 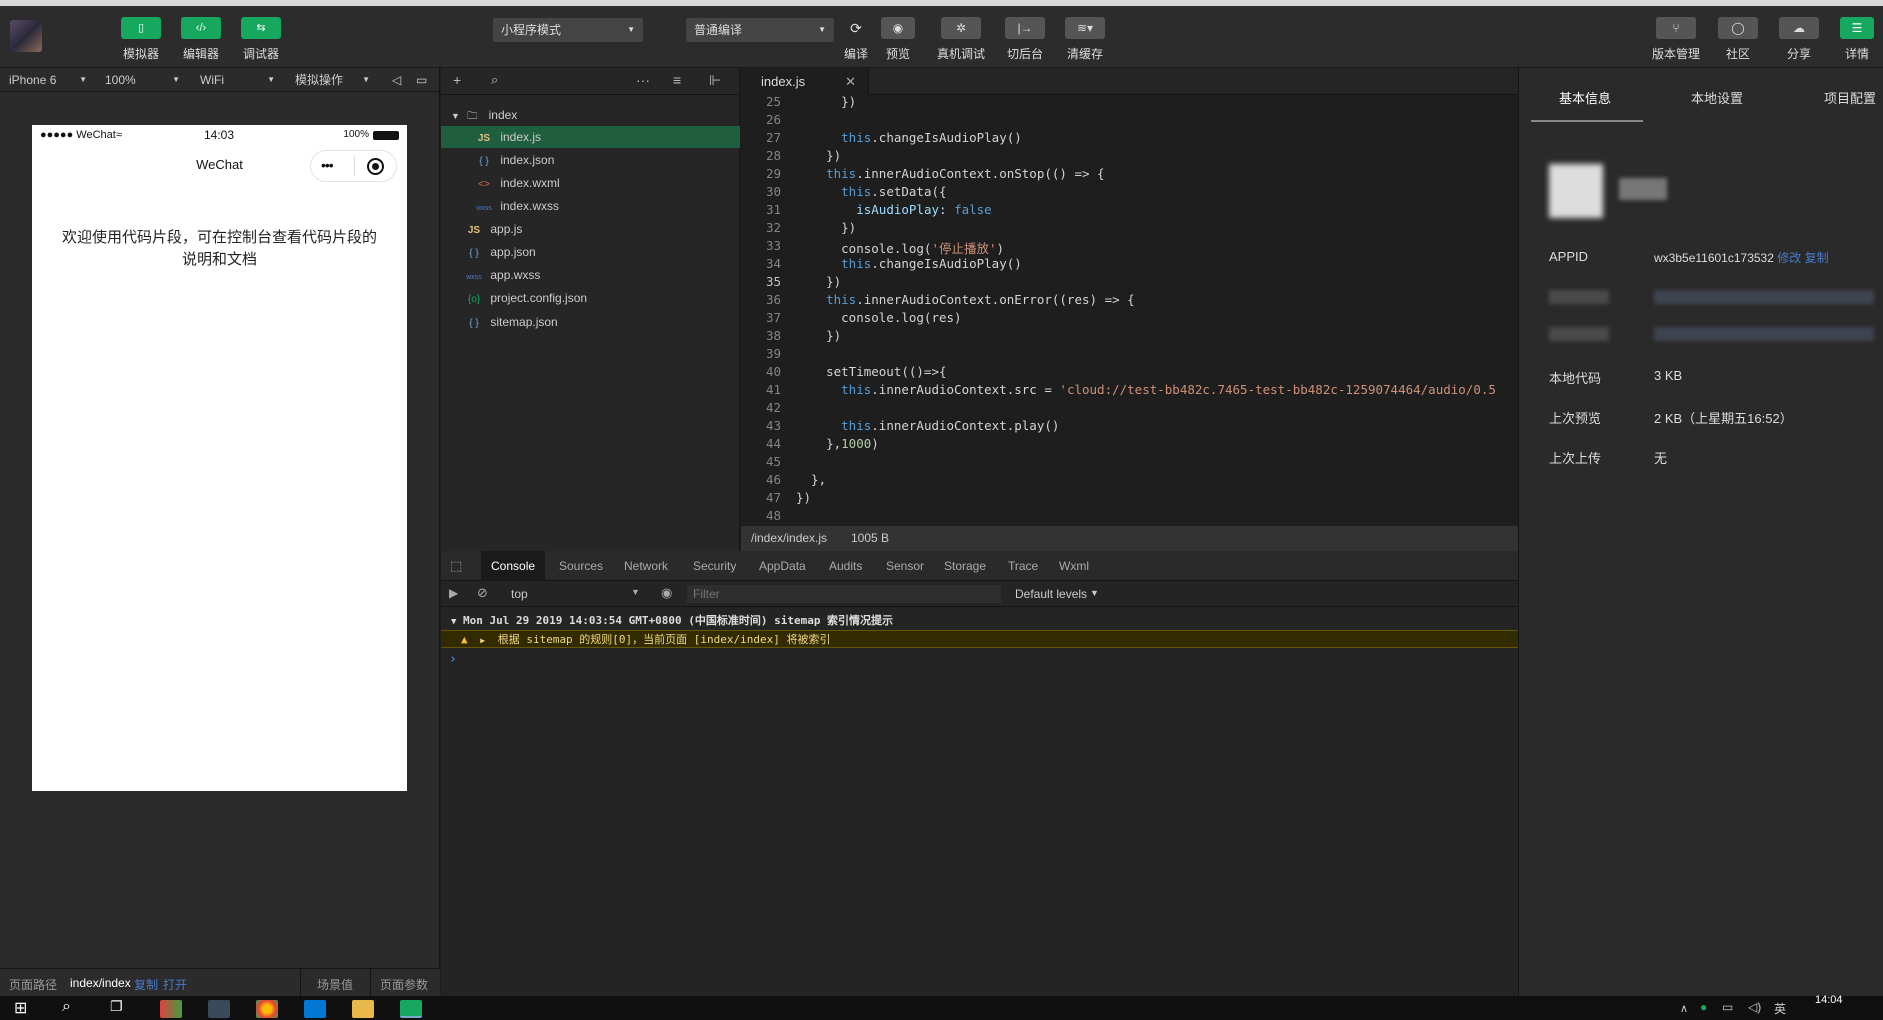 What do you see at coordinates (1764, 334) in the screenshot?
I see `blurred-value` at bounding box center [1764, 334].